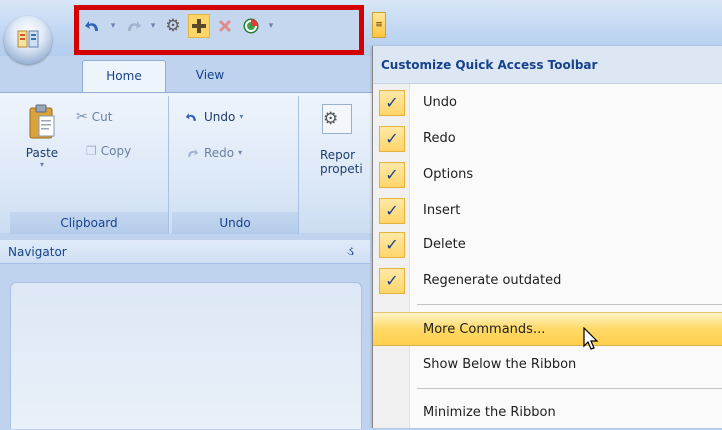  Describe the element at coordinates (547, 103) in the screenshot. I see `menu-item-undo: ✓ Undo` at that location.